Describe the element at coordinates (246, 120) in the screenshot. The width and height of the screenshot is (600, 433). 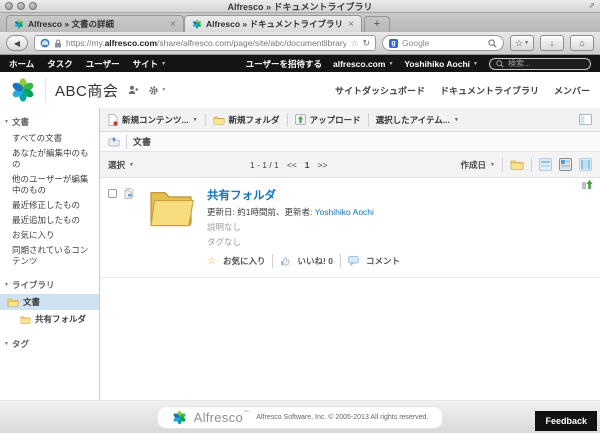
I see `new-folder-button: 新規フォルダ` at that location.